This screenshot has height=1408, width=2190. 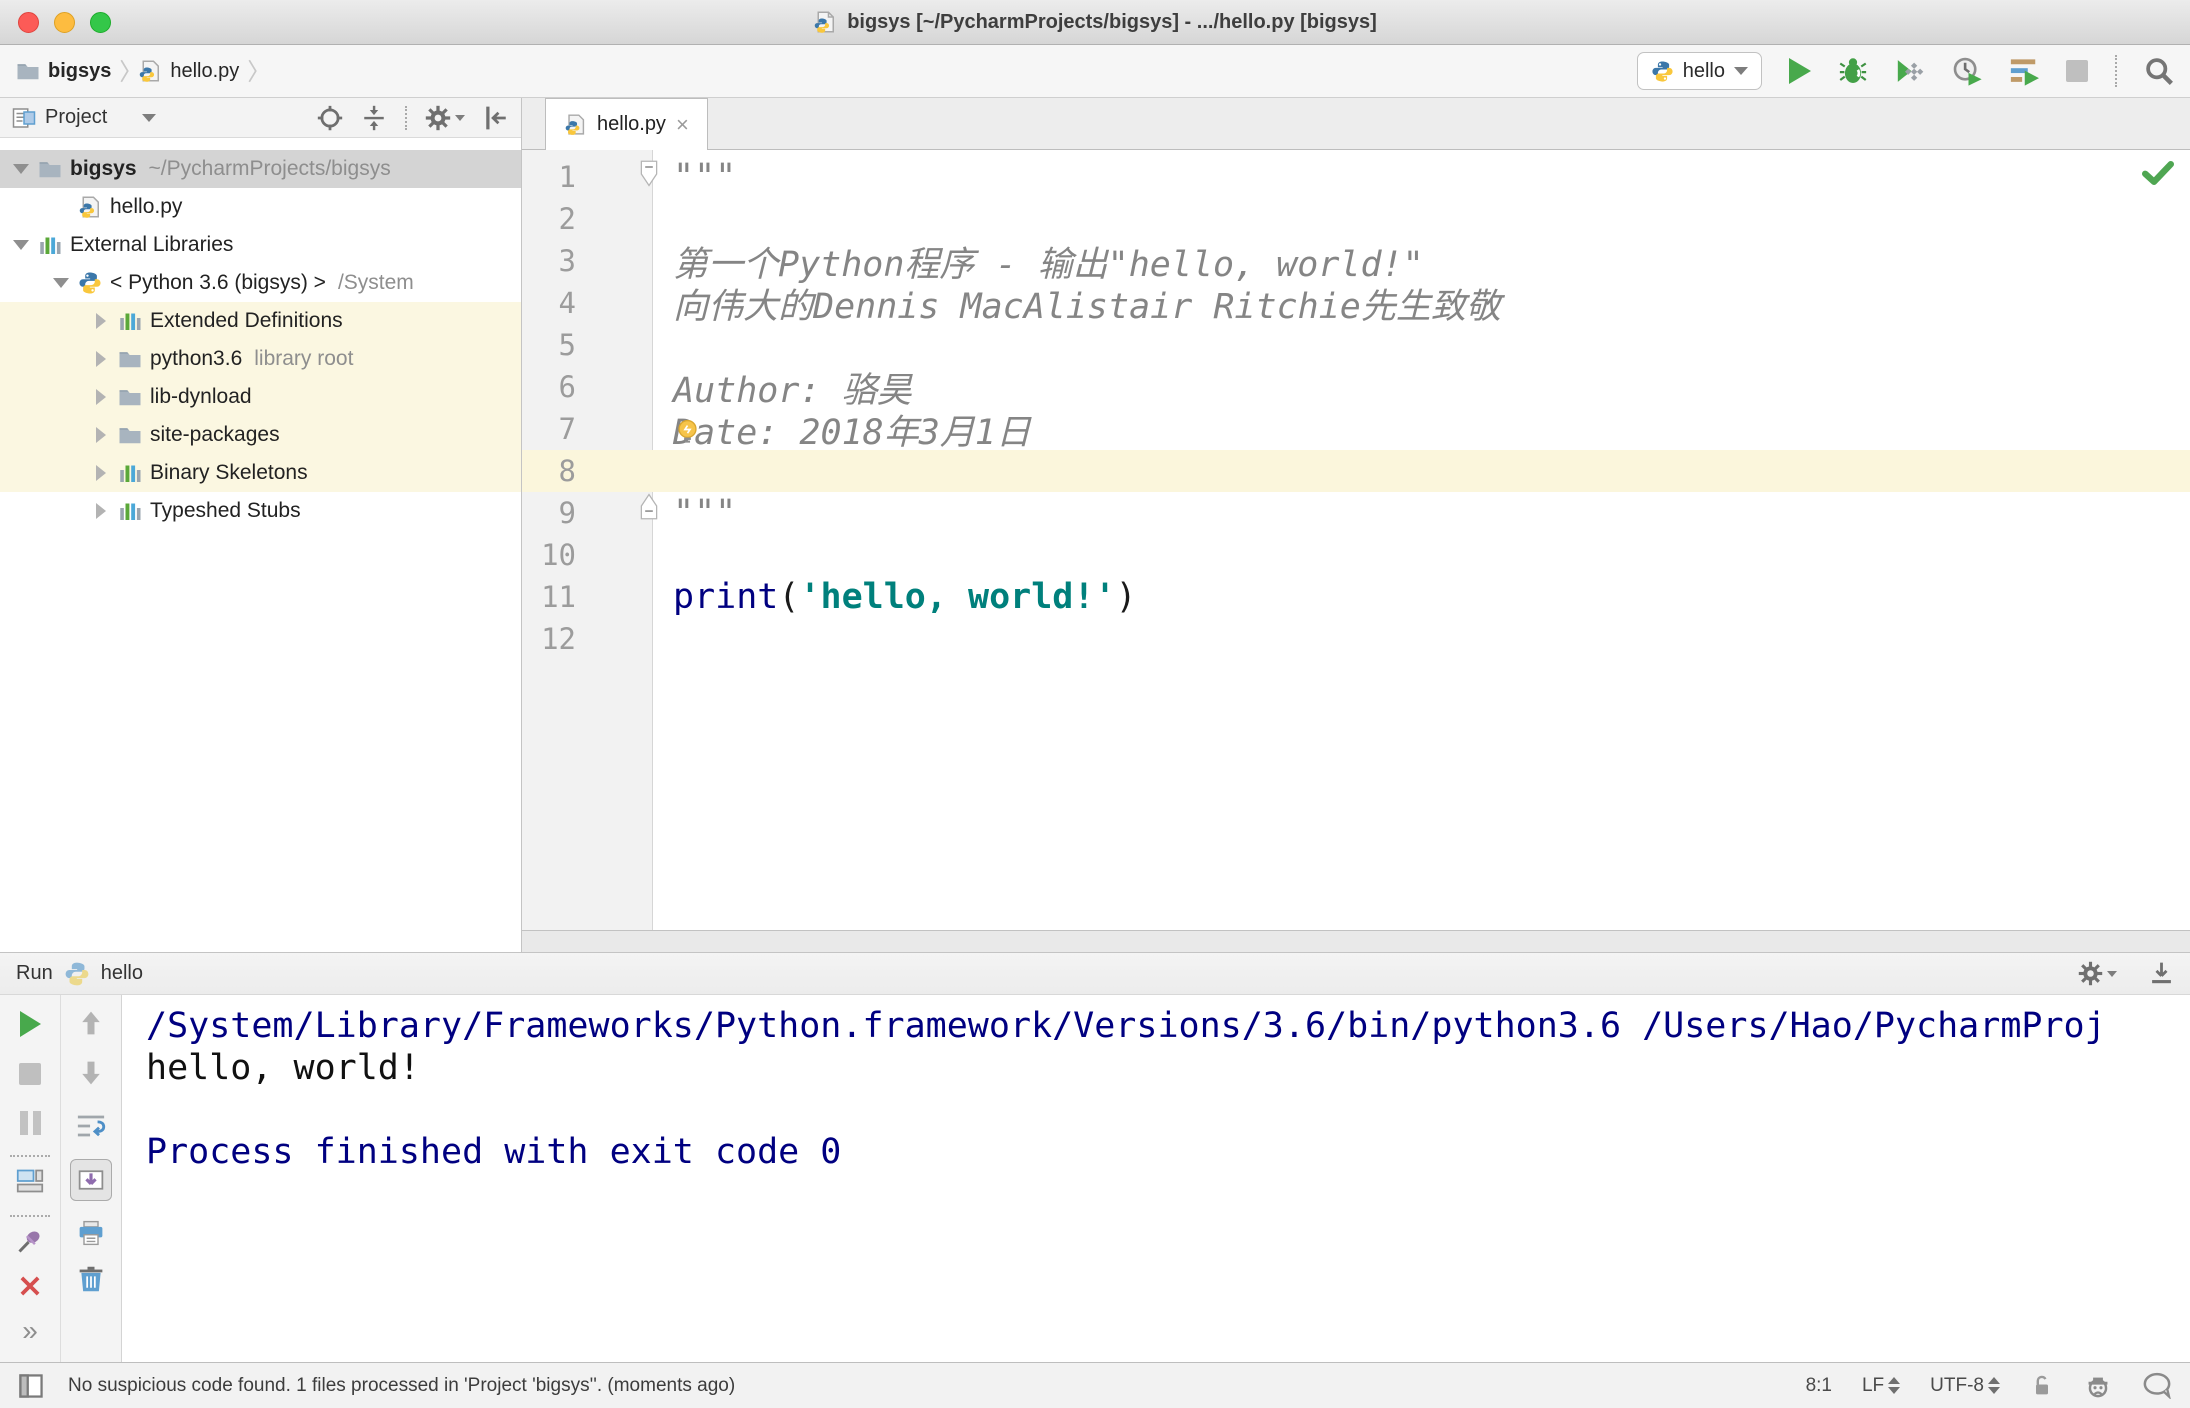 I want to click on run-panel-header: Run hello, so click(x=1095, y=974).